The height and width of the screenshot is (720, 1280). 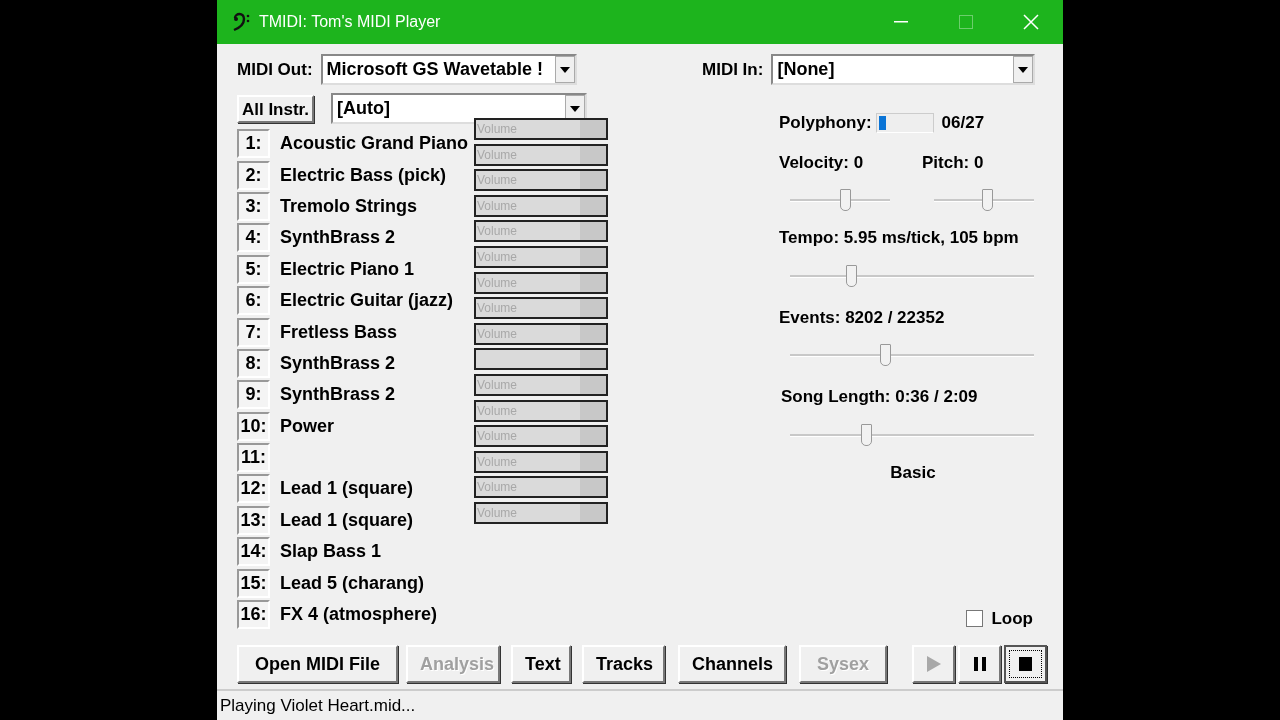 What do you see at coordinates (903, 69) in the screenshot?
I see `midi-in-dropdown: [None]` at bounding box center [903, 69].